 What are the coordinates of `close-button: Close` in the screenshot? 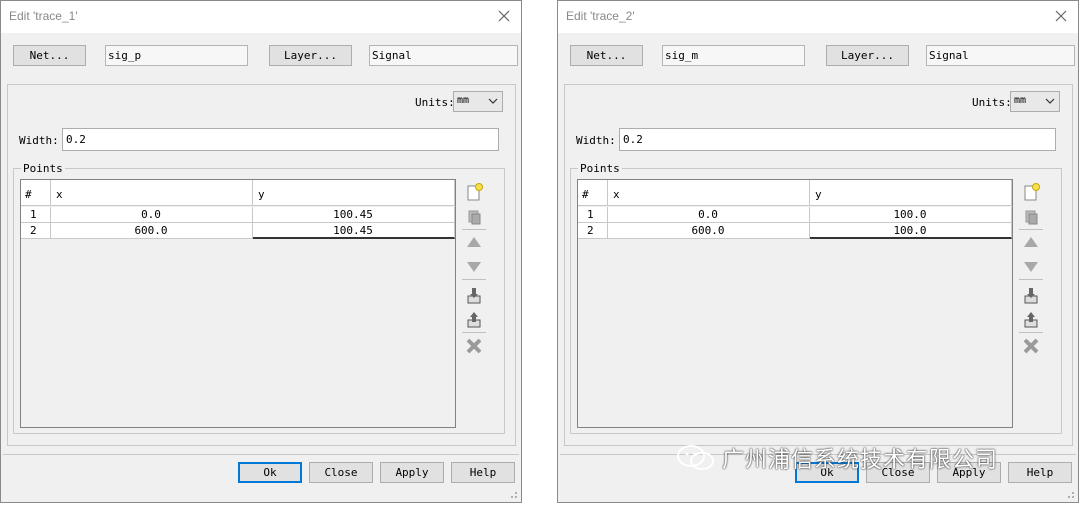 It's located at (341, 472).